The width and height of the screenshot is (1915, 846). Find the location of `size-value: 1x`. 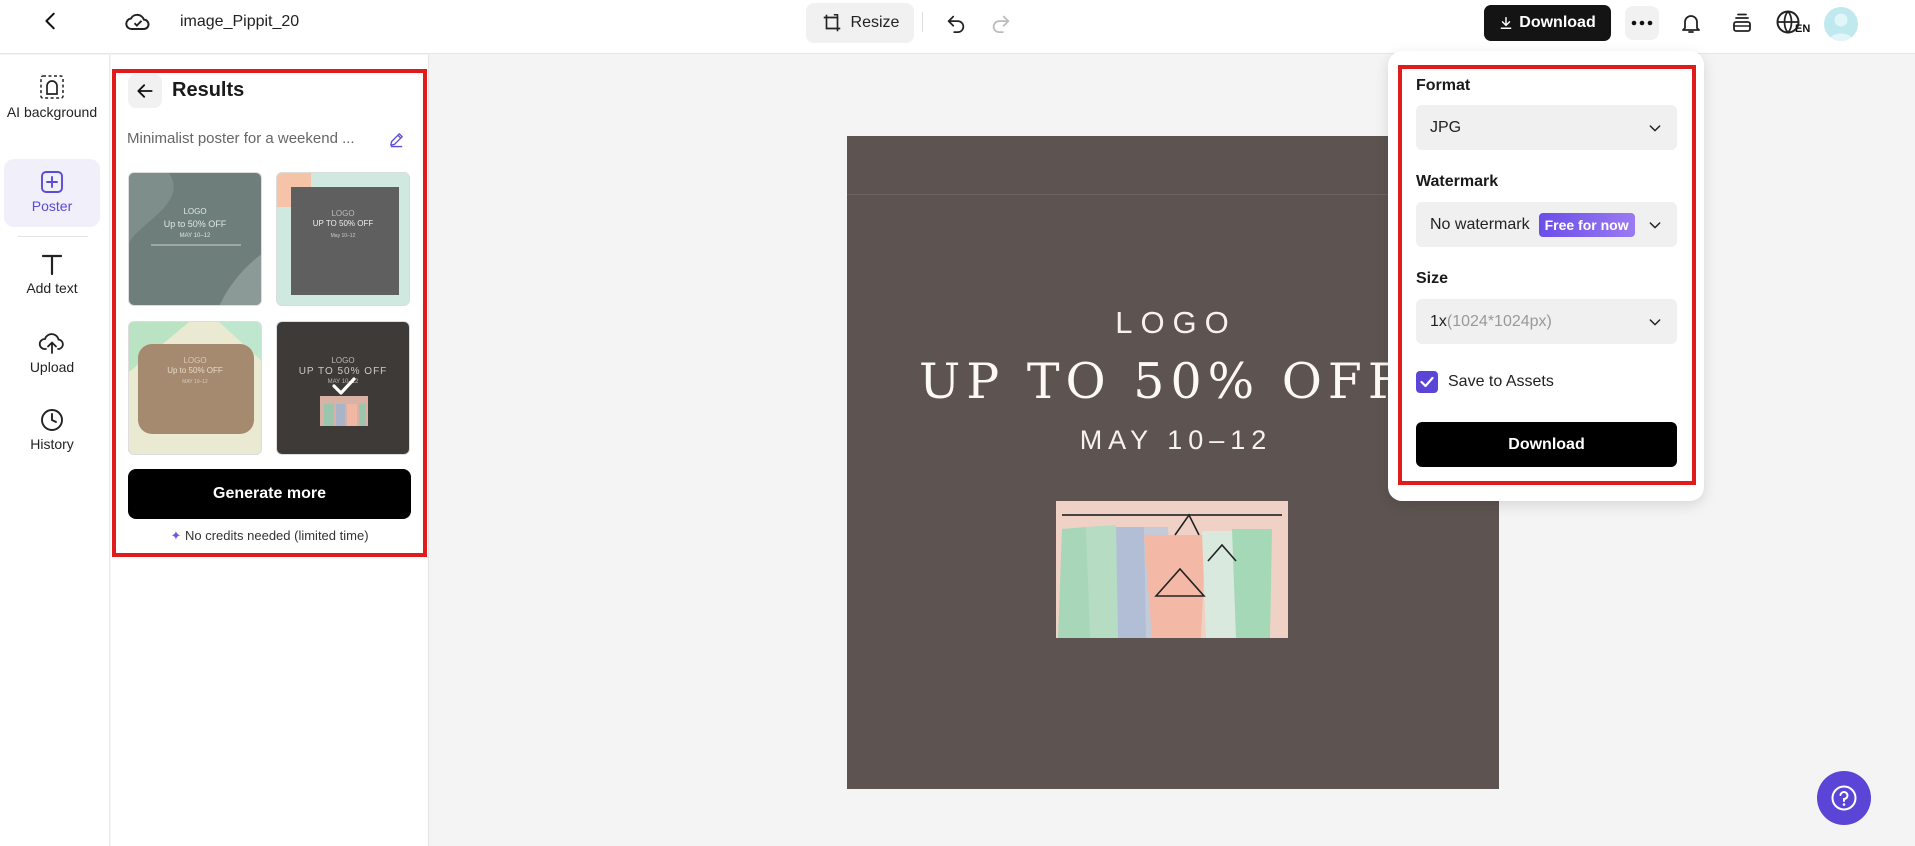

size-value: 1x is located at coordinates (1438, 321).